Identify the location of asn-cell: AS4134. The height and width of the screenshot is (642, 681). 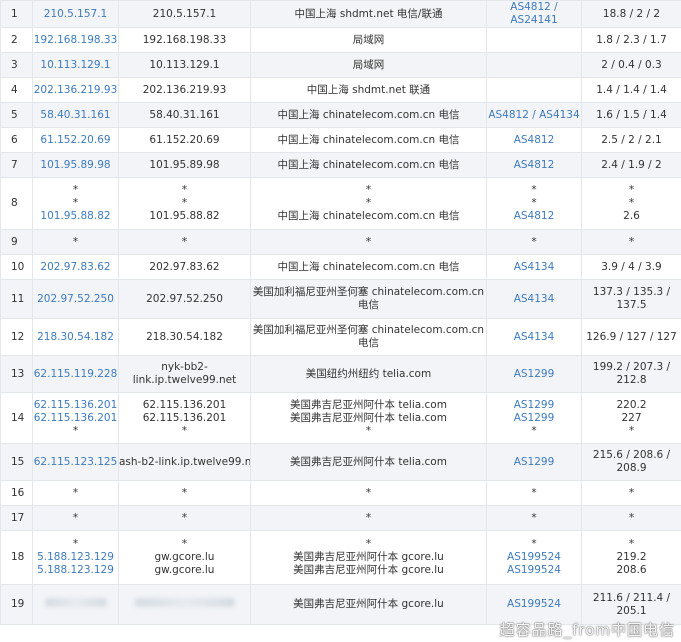
(534, 267).